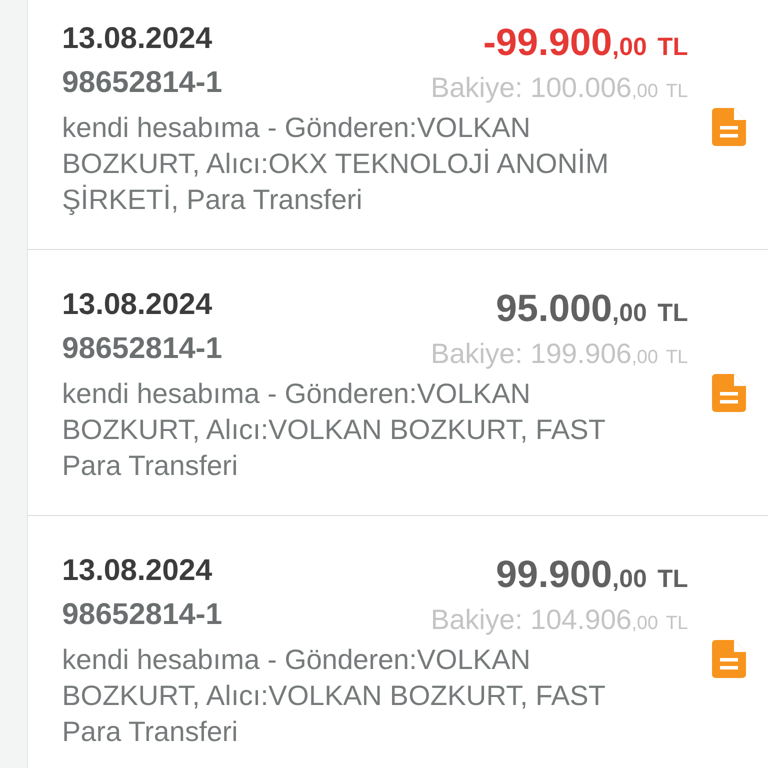 The width and height of the screenshot is (768, 768). Describe the element at coordinates (592, 576) in the screenshot. I see `transaction-amount: 99.900,00 TL` at that location.